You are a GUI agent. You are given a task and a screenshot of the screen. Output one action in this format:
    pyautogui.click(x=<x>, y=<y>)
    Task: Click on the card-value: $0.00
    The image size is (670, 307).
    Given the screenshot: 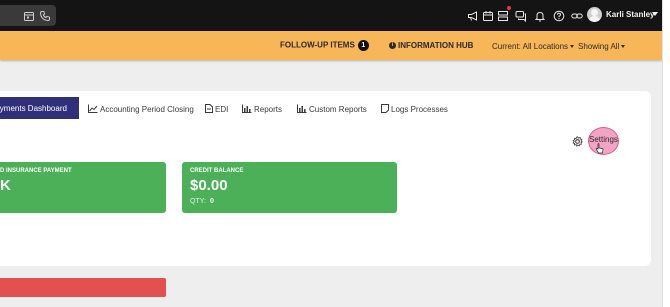 What is the action you would take?
    pyautogui.click(x=209, y=185)
    